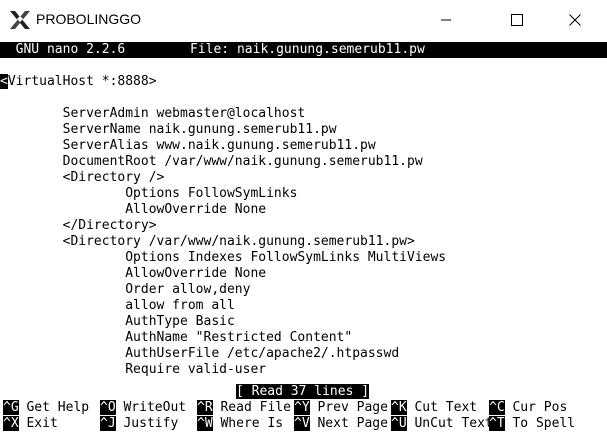 The width and height of the screenshot is (607, 435). What do you see at coordinates (540, 423) in the screenshot?
I see `shortcut-label: To Spell` at bounding box center [540, 423].